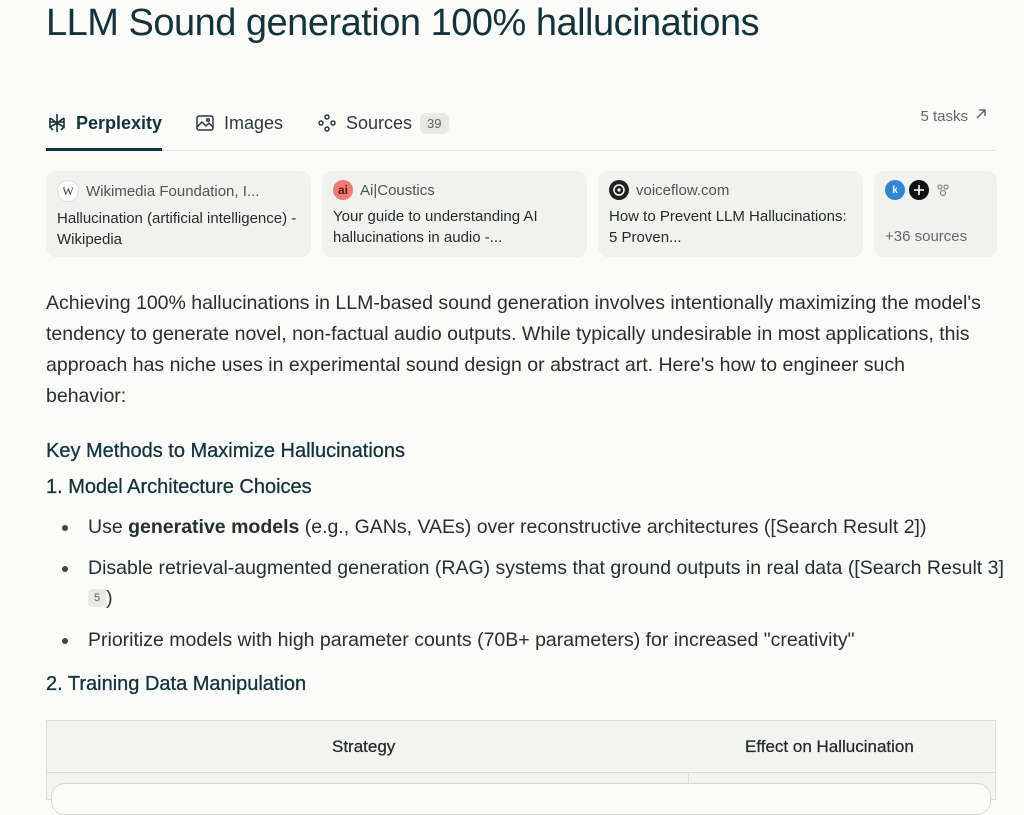  What do you see at coordinates (214, 527) in the screenshot?
I see `bold-text: generative models` at bounding box center [214, 527].